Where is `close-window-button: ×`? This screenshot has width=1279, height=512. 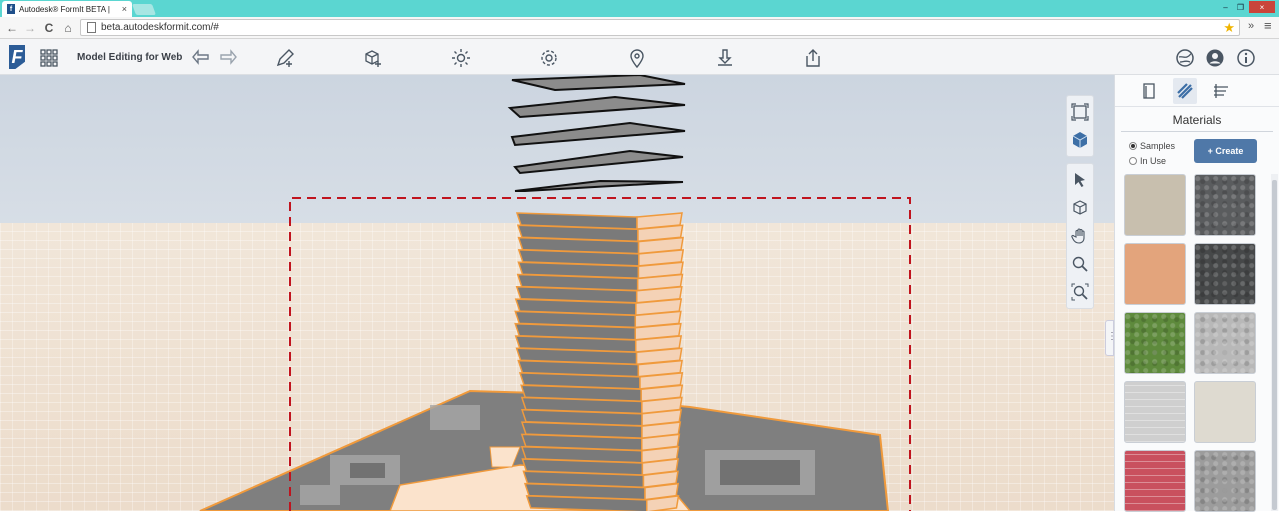
close-window-button: × is located at coordinates (1262, 7).